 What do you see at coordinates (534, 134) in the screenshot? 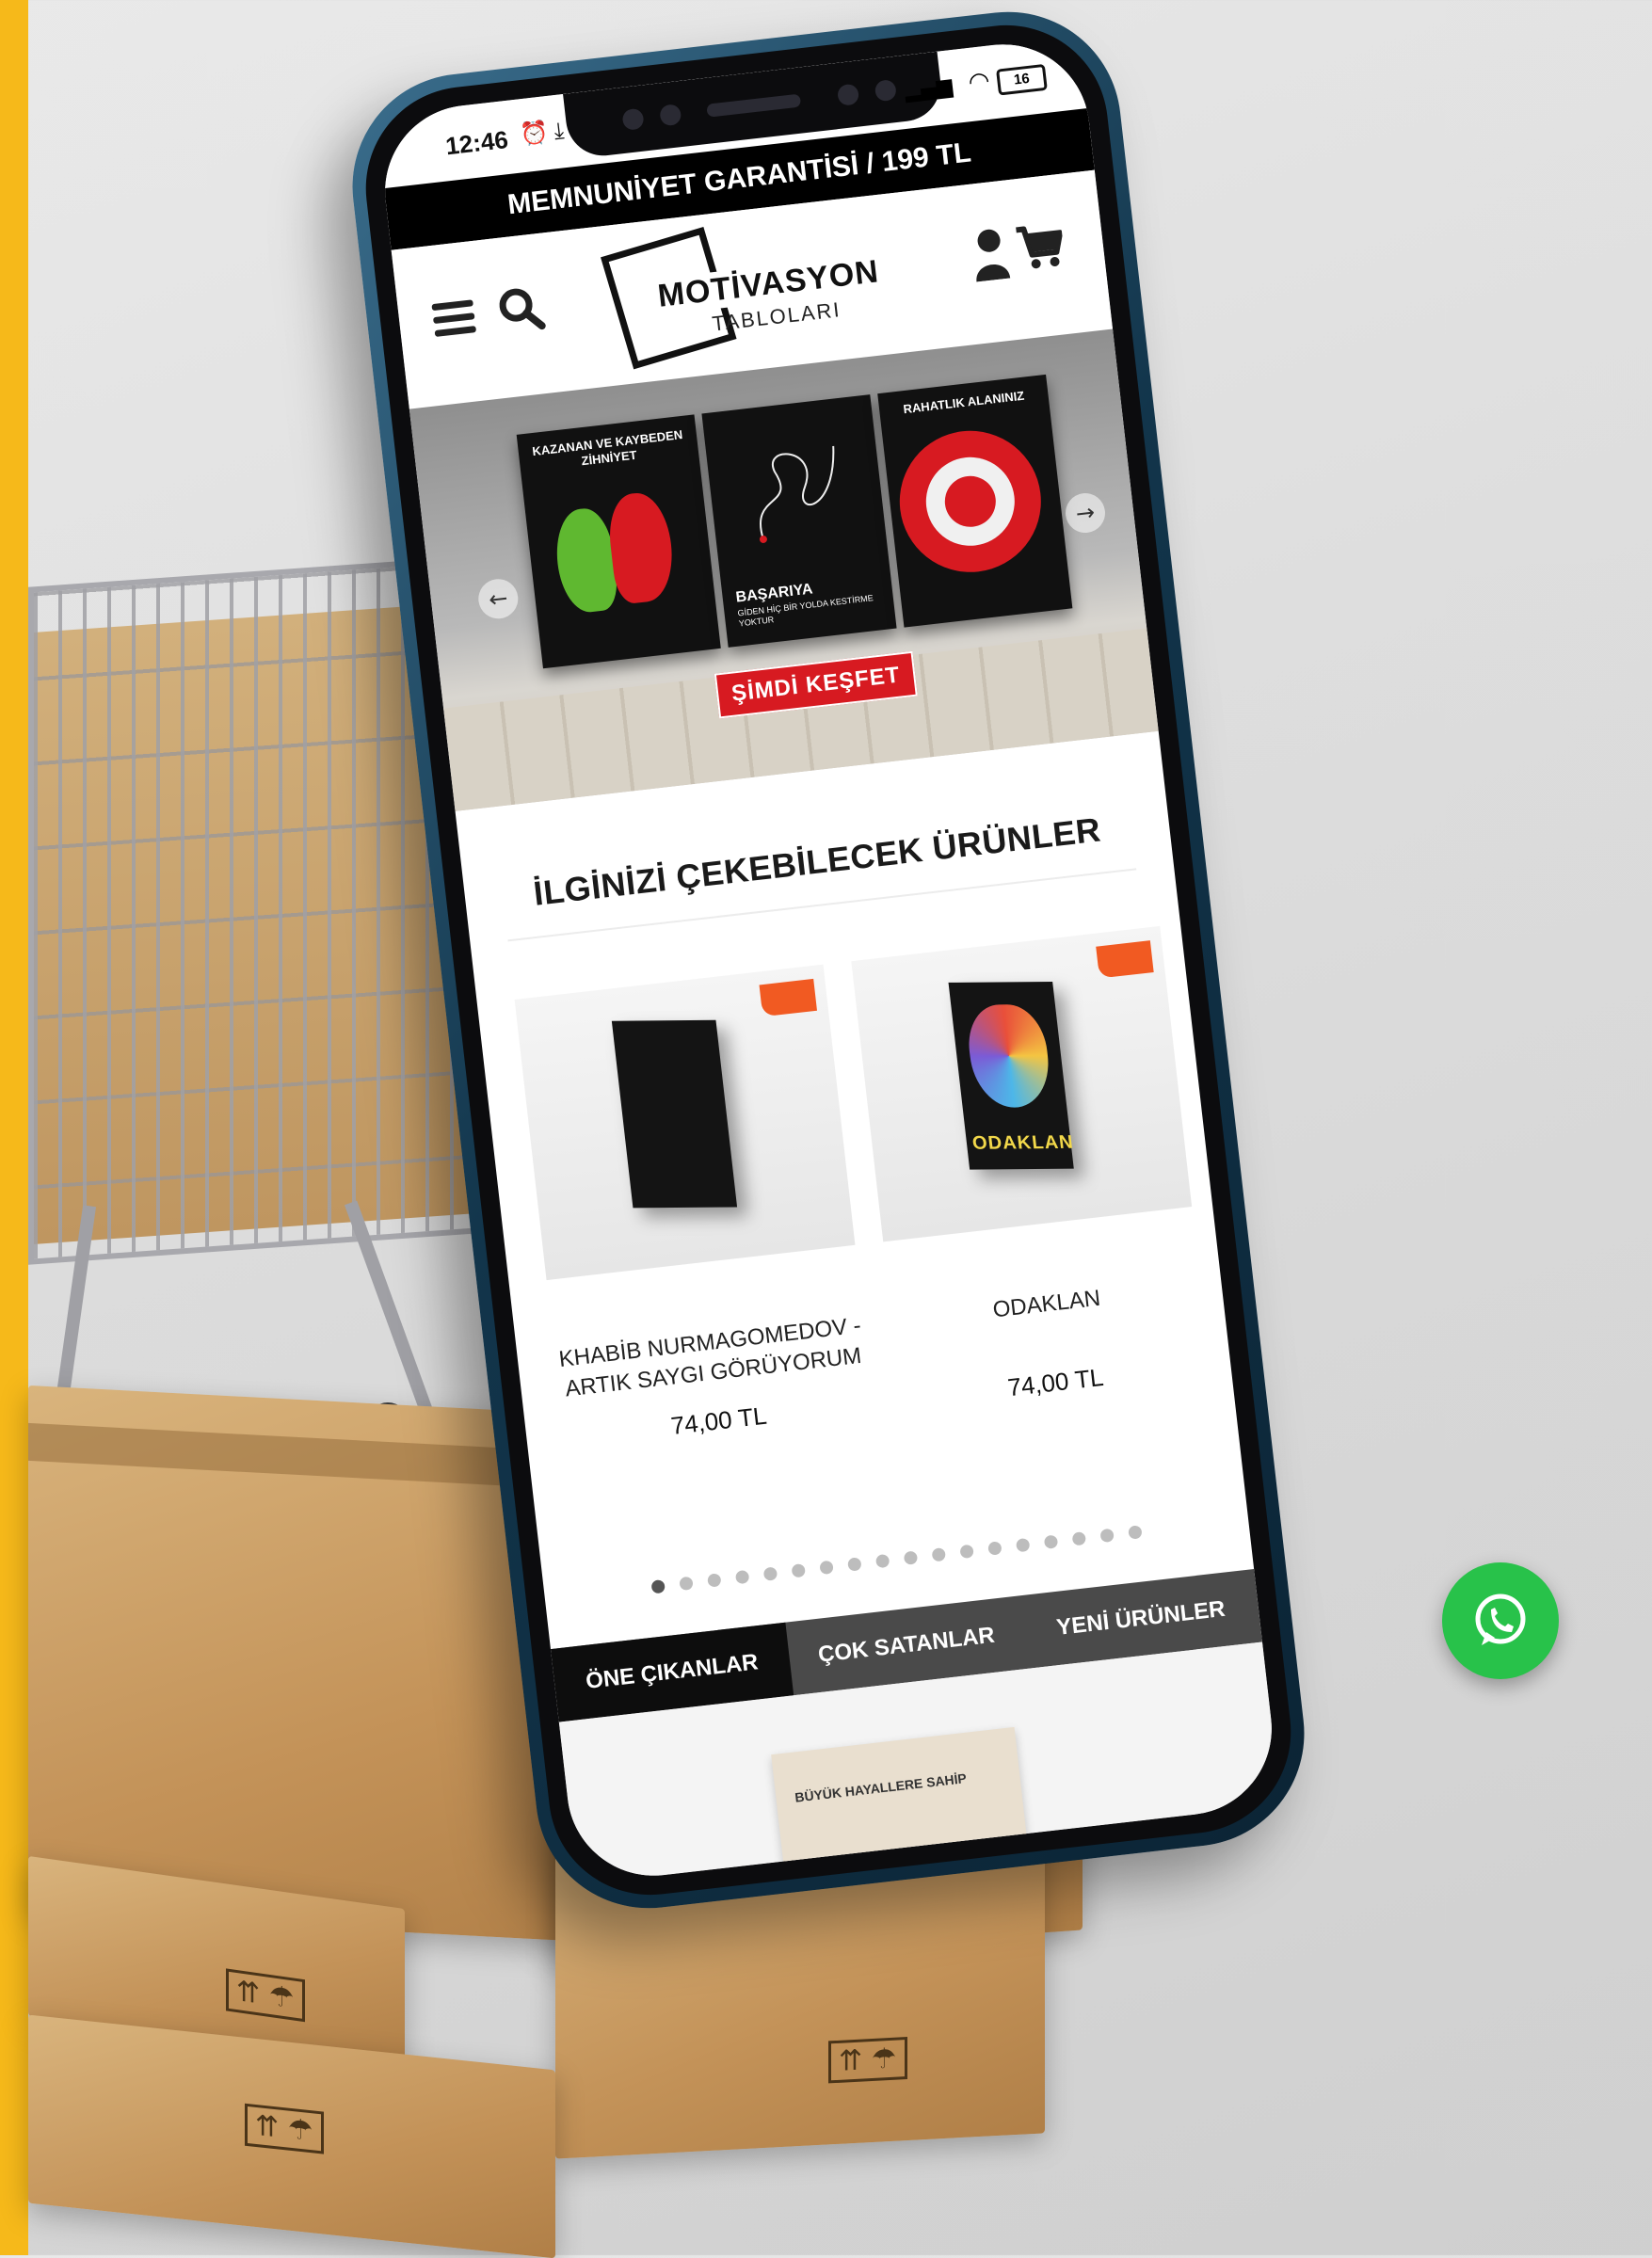
I see `alarm-icon: ⏰` at bounding box center [534, 134].